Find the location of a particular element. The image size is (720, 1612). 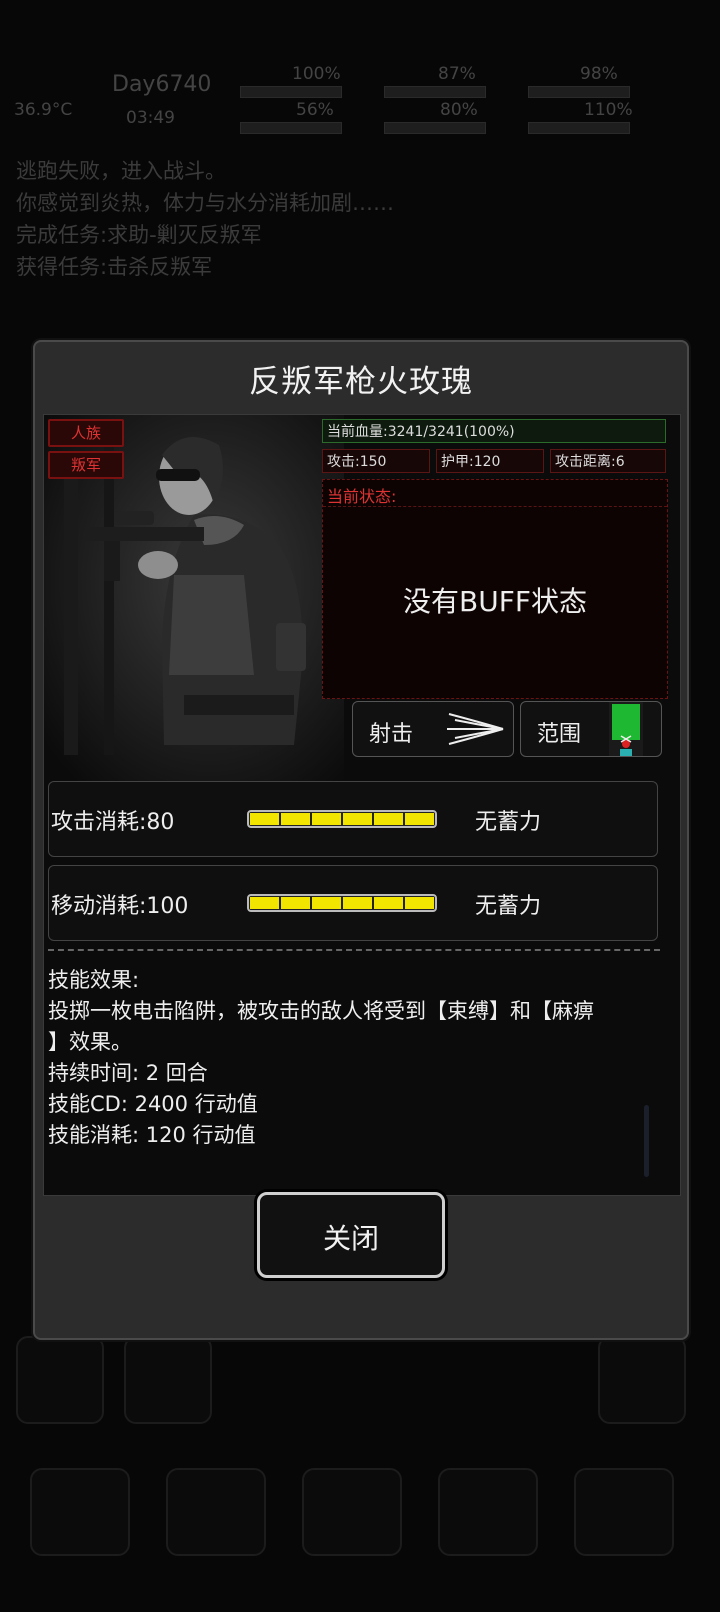

close-button: 关闭 is located at coordinates (351, 1235).